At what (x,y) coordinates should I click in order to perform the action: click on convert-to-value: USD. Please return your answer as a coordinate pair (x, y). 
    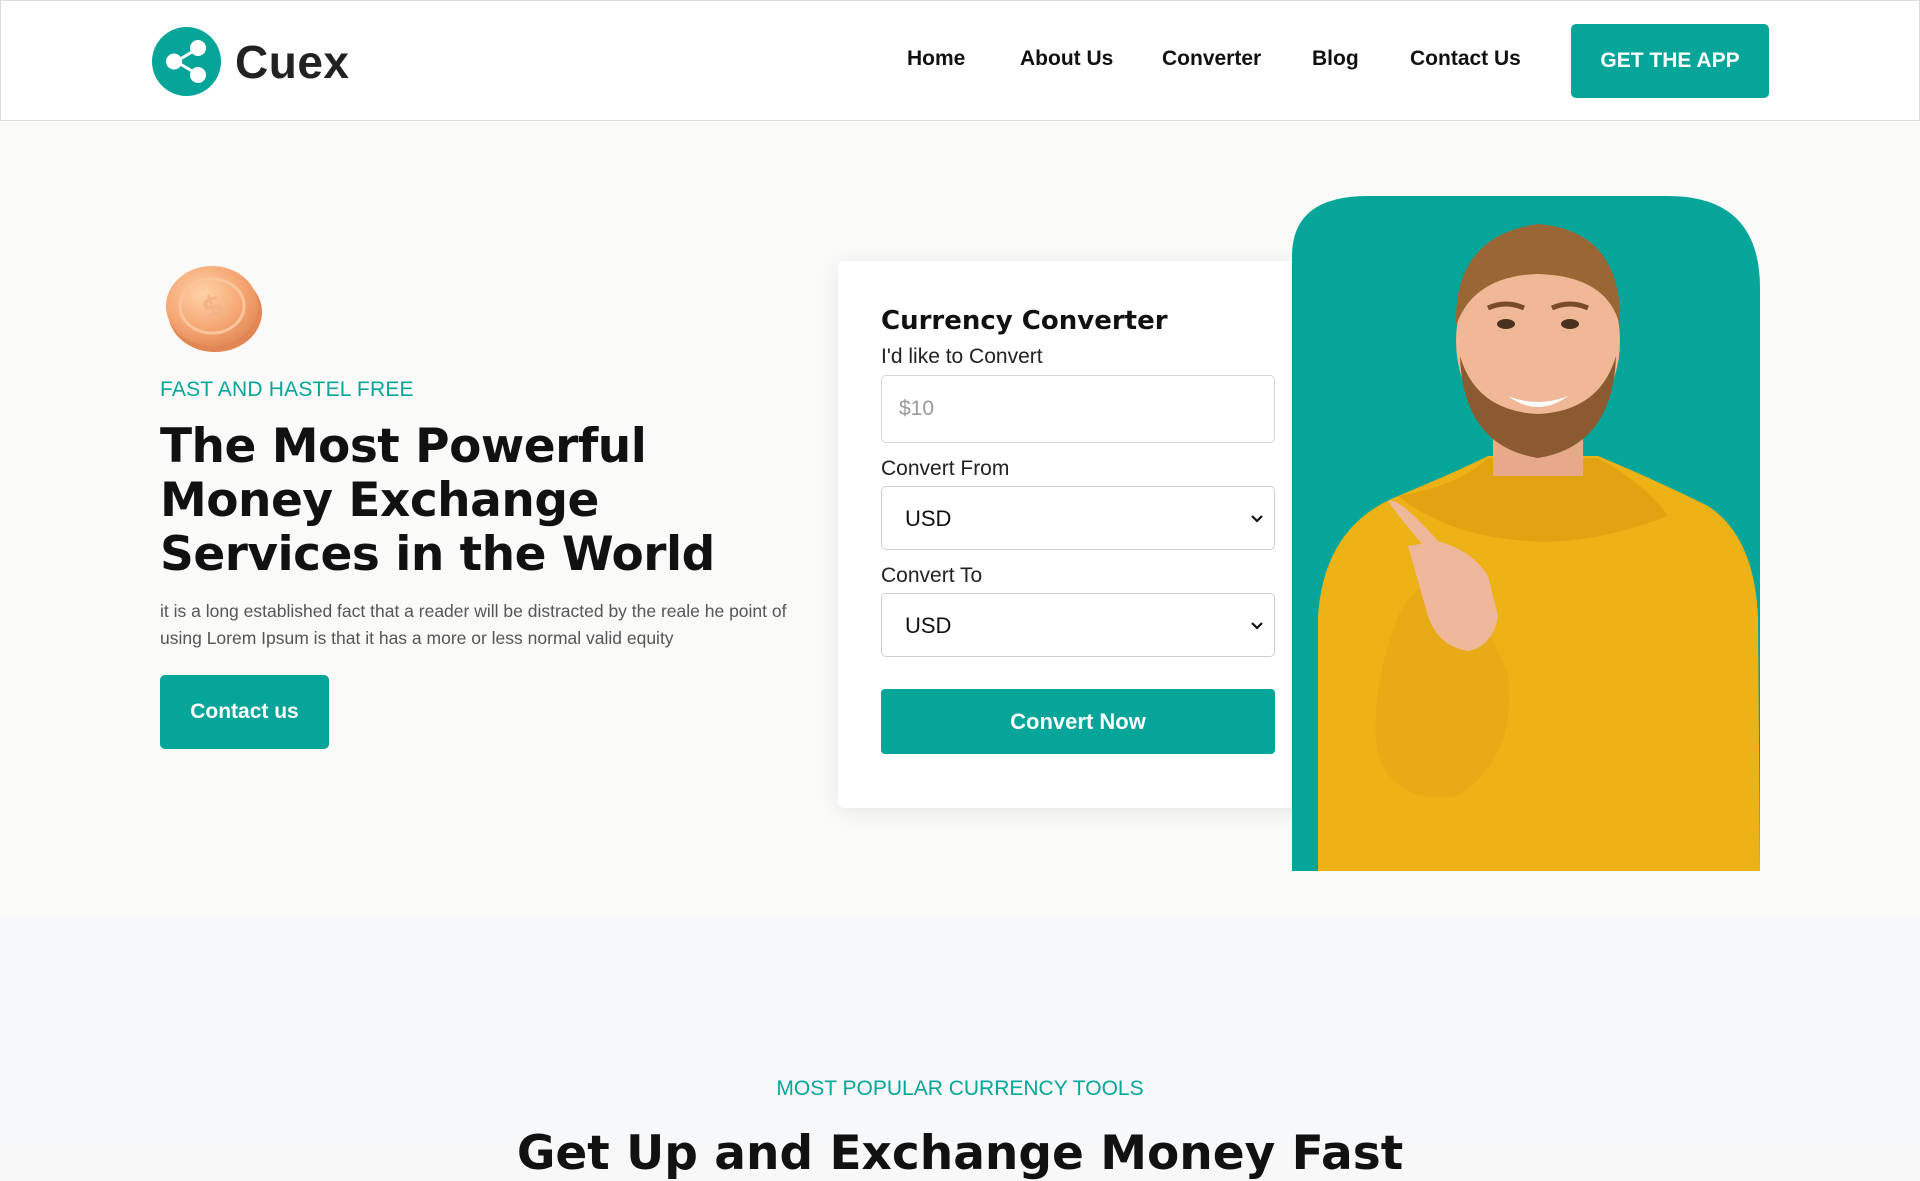
    Looking at the image, I should click on (928, 625).